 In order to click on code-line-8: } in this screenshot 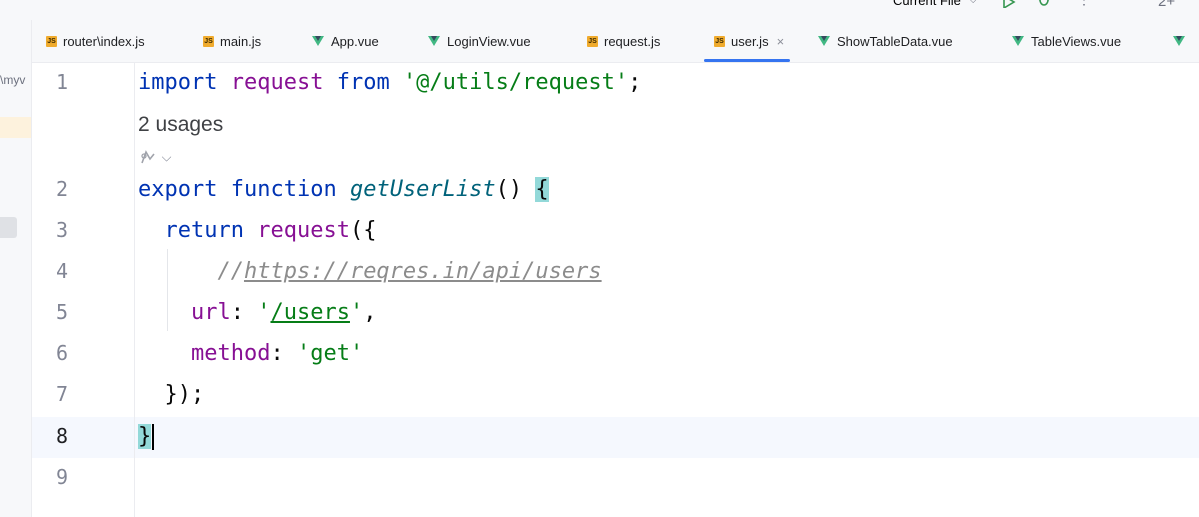, I will do `click(146, 437)`.